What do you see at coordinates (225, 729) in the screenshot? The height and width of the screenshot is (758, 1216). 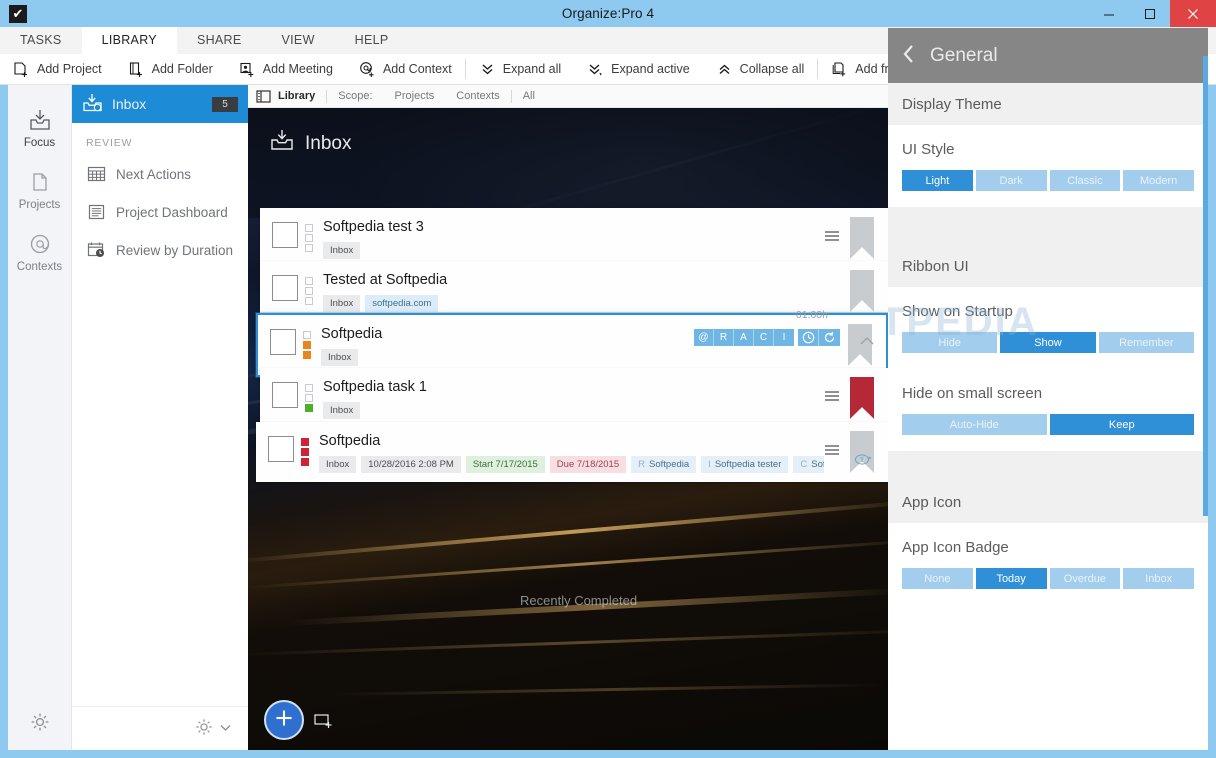 I see `chevron-down-icon` at bounding box center [225, 729].